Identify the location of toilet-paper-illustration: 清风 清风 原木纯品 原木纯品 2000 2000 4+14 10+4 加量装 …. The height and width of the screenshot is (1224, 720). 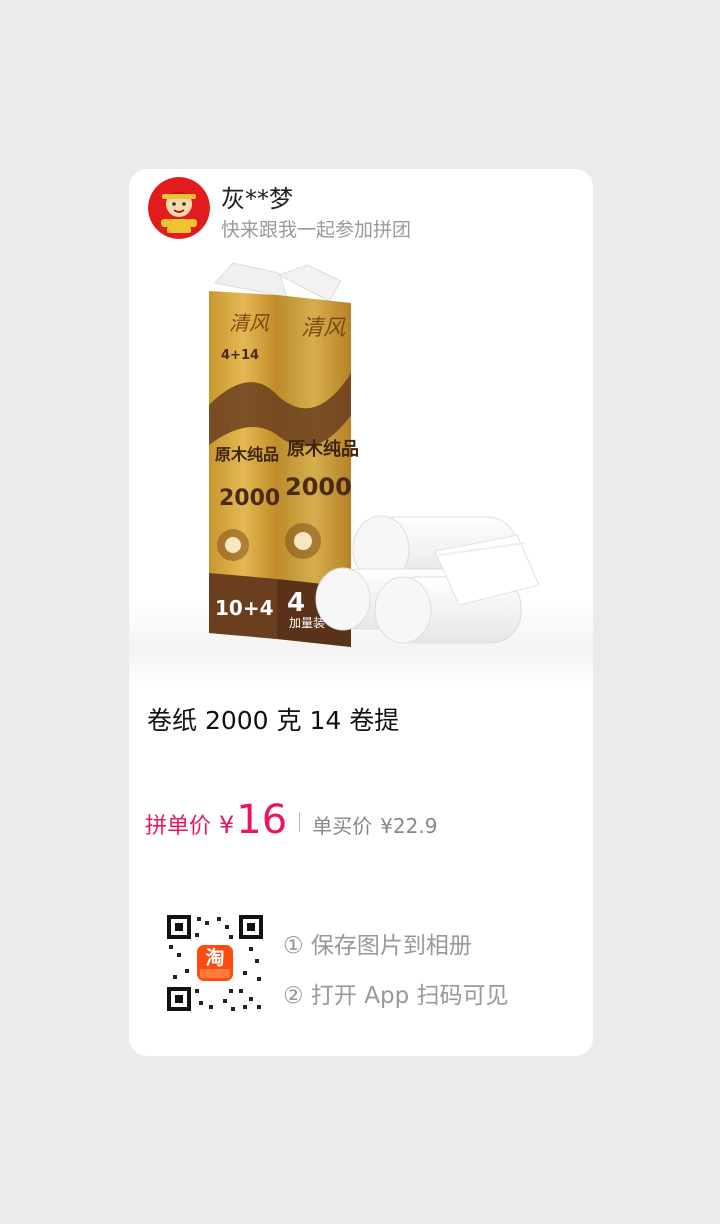
(374, 454).